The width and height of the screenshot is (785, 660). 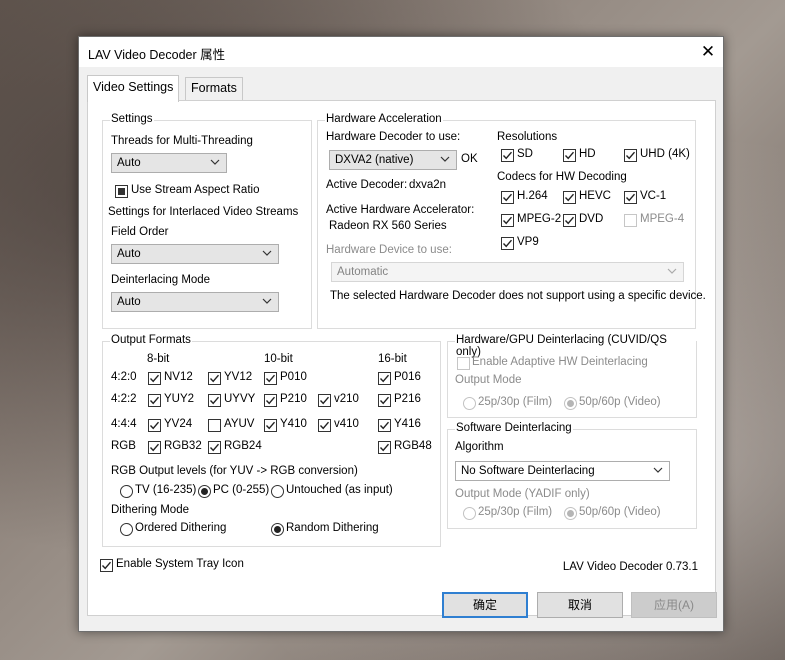 What do you see at coordinates (129, 254) in the screenshot?
I see `field-order-value: Auto` at bounding box center [129, 254].